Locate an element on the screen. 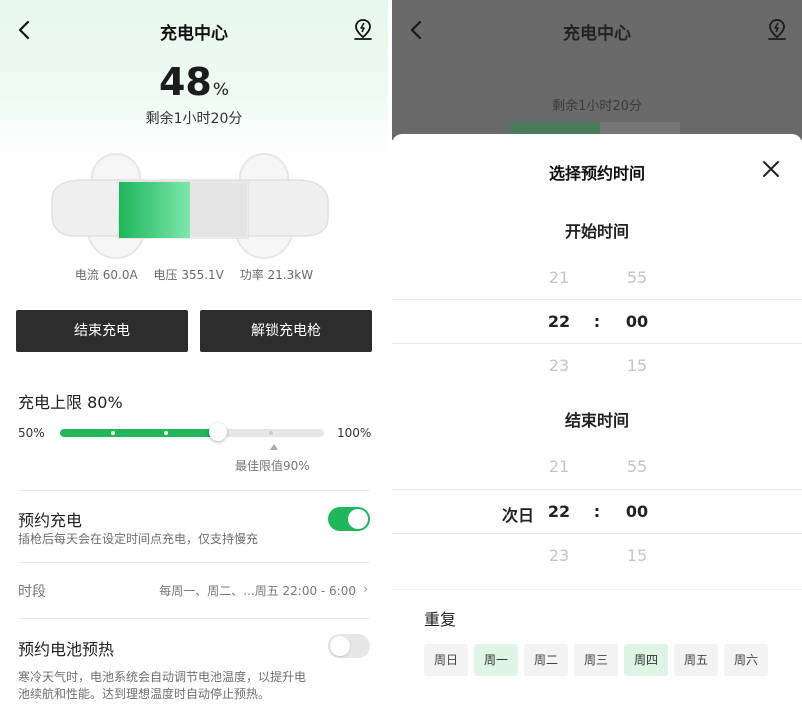 Image resolution: width=802 pixels, height=712 pixels. charge-limit-slider is located at coordinates (192, 433).